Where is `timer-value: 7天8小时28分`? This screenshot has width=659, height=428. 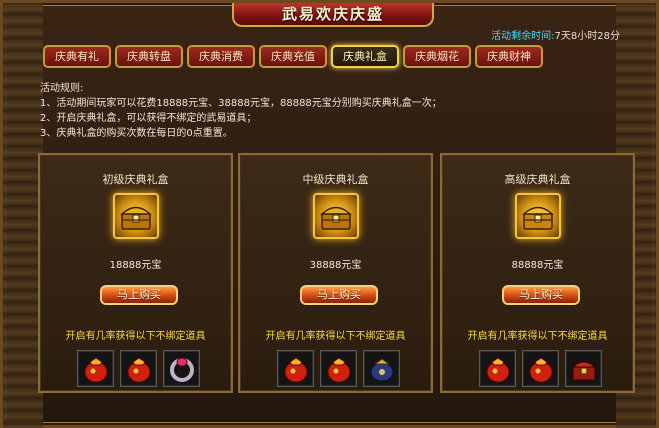 timer-value: 7天8小时28分 is located at coordinates (587, 36).